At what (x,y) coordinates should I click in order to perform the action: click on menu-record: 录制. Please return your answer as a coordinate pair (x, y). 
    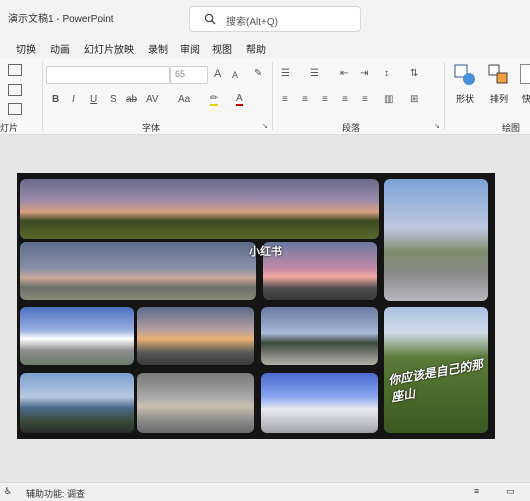
    Looking at the image, I should click on (158, 48).